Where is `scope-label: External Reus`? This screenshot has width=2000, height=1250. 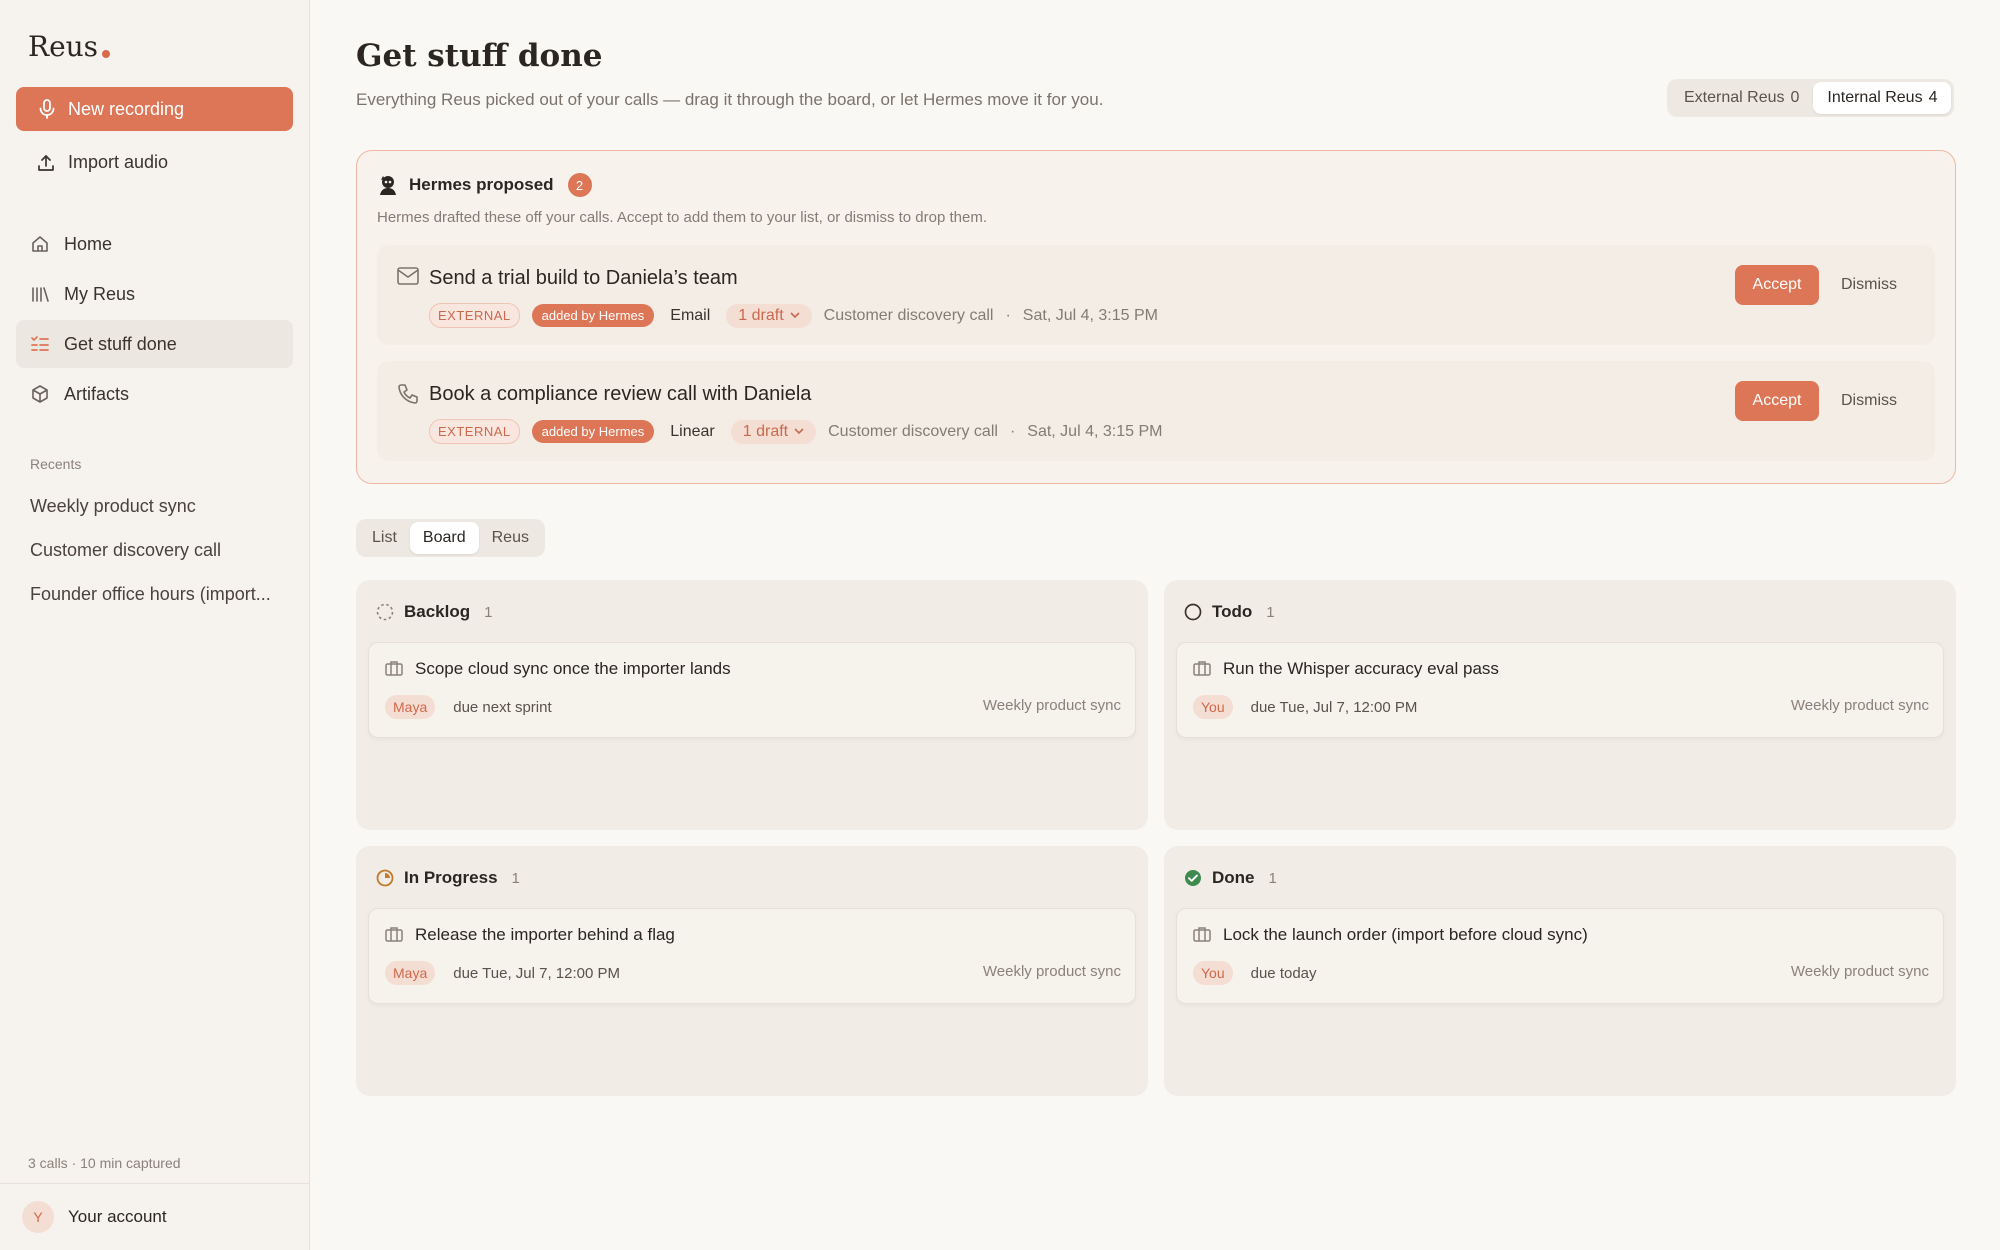
scope-label: External Reus is located at coordinates (1734, 97).